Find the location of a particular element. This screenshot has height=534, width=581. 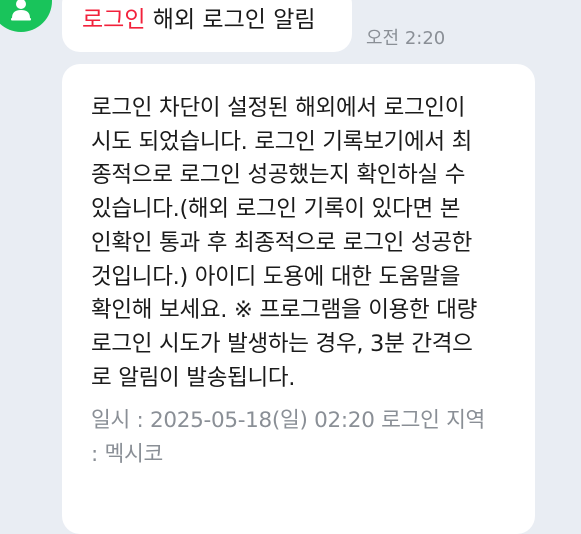

notice-title-bubble: 로그인 해외 로그인 알림 is located at coordinates (207, 26).